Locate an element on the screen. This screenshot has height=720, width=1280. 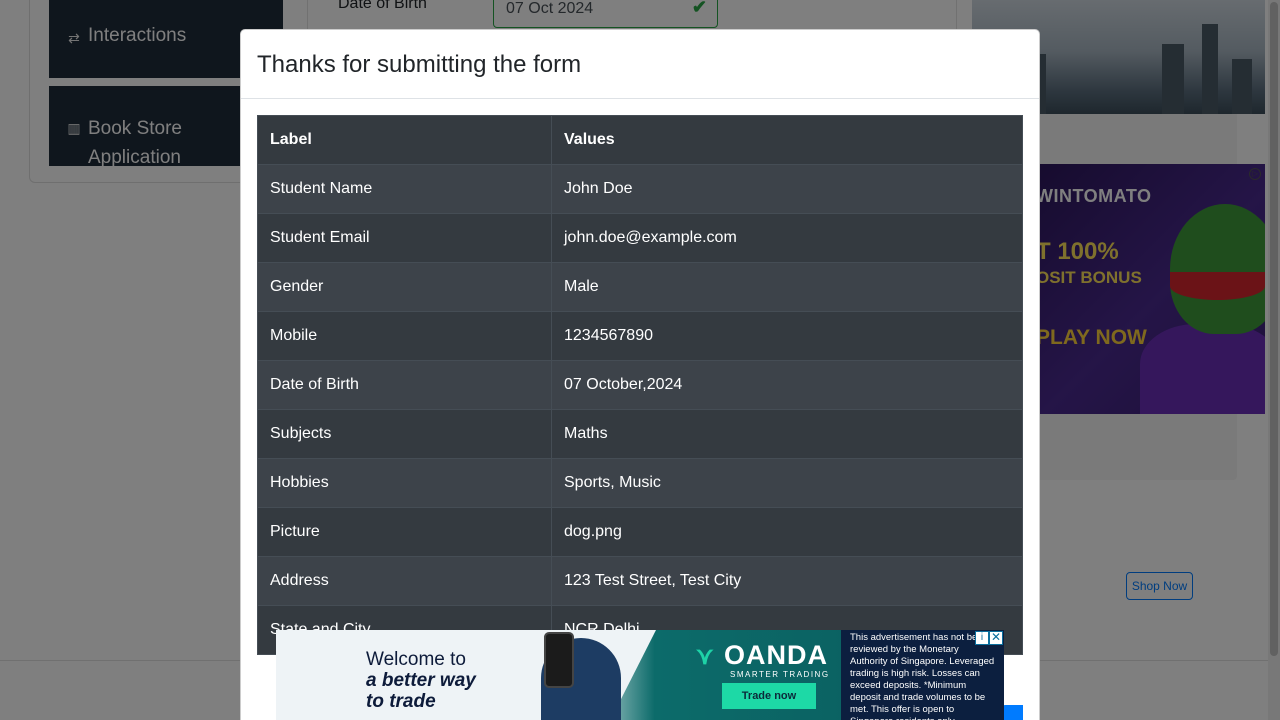
trade-now-button: Trade now is located at coordinates (769, 696).